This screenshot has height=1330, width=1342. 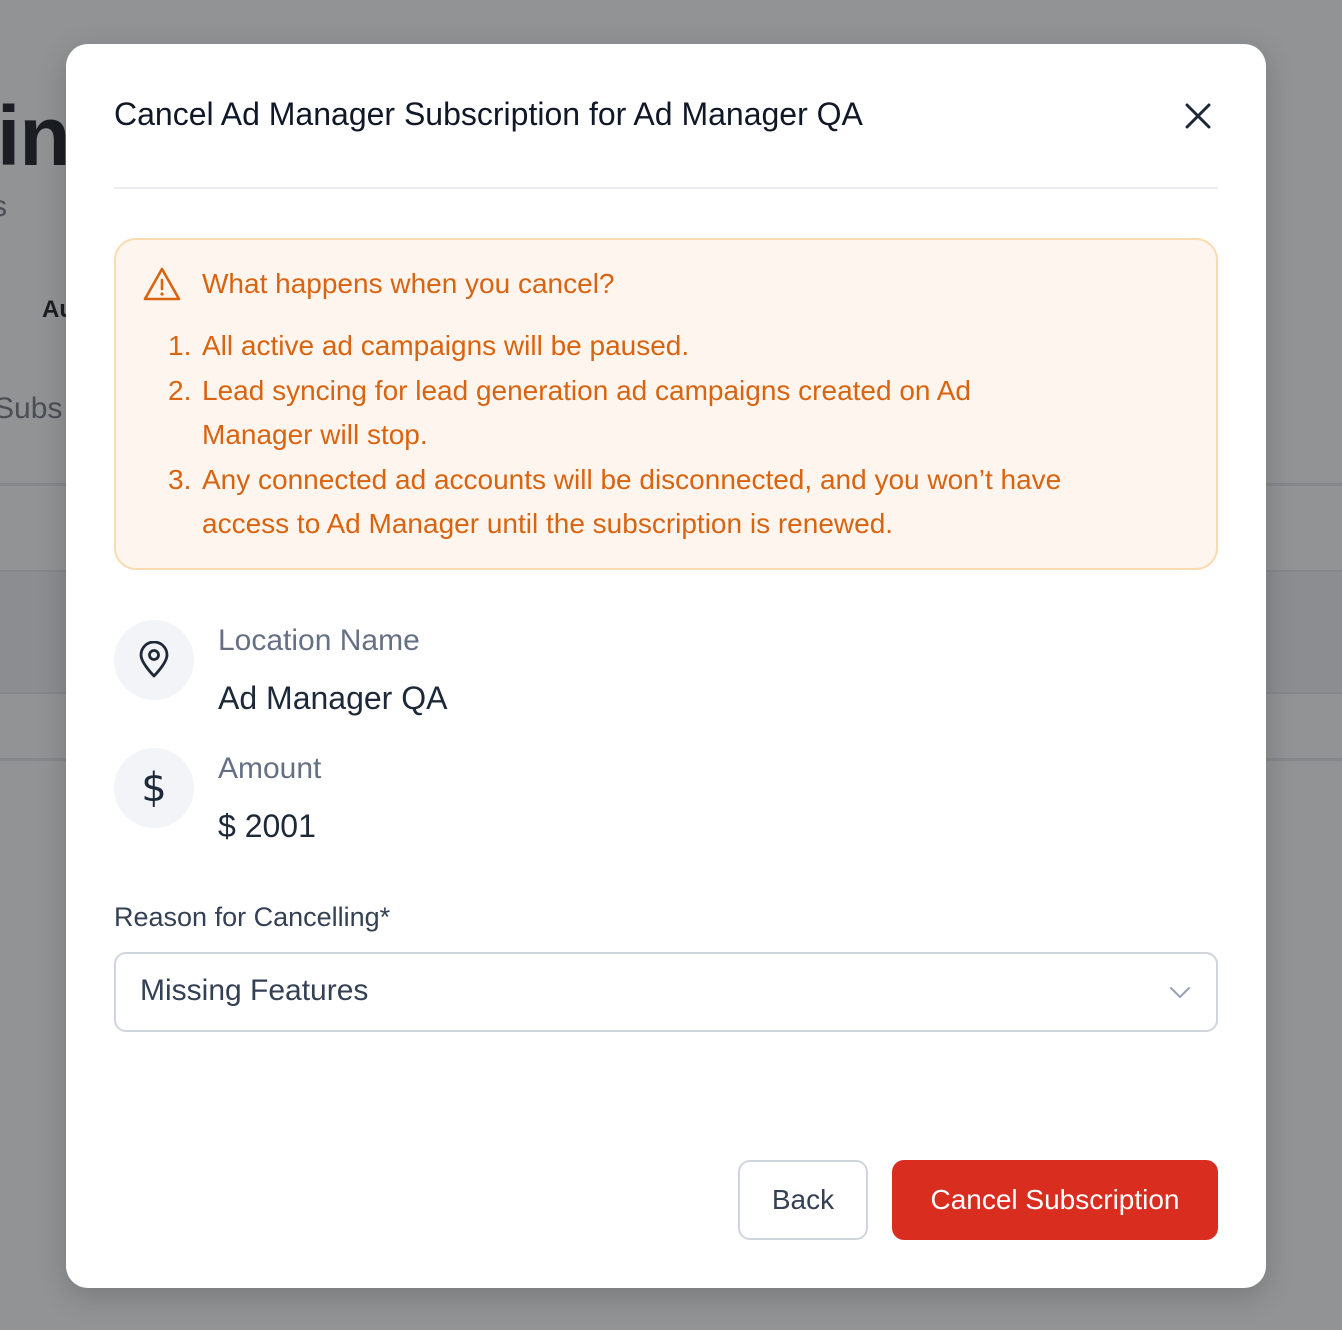 What do you see at coordinates (3, 207) in the screenshot?
I see `background-page-subtitle: s` at bounding box center [3, 207].